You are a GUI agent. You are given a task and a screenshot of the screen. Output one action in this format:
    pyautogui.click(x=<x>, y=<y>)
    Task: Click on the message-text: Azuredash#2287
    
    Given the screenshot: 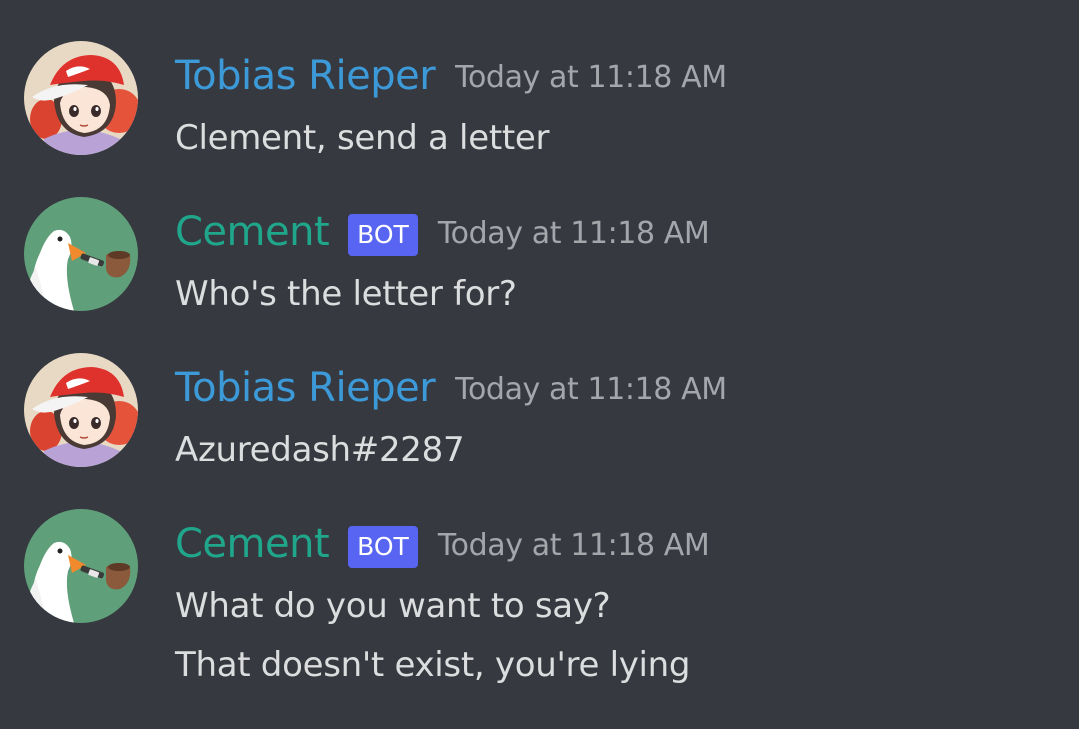 What is the action you would take?
    pyautogui.click(x=320, y=450)
    